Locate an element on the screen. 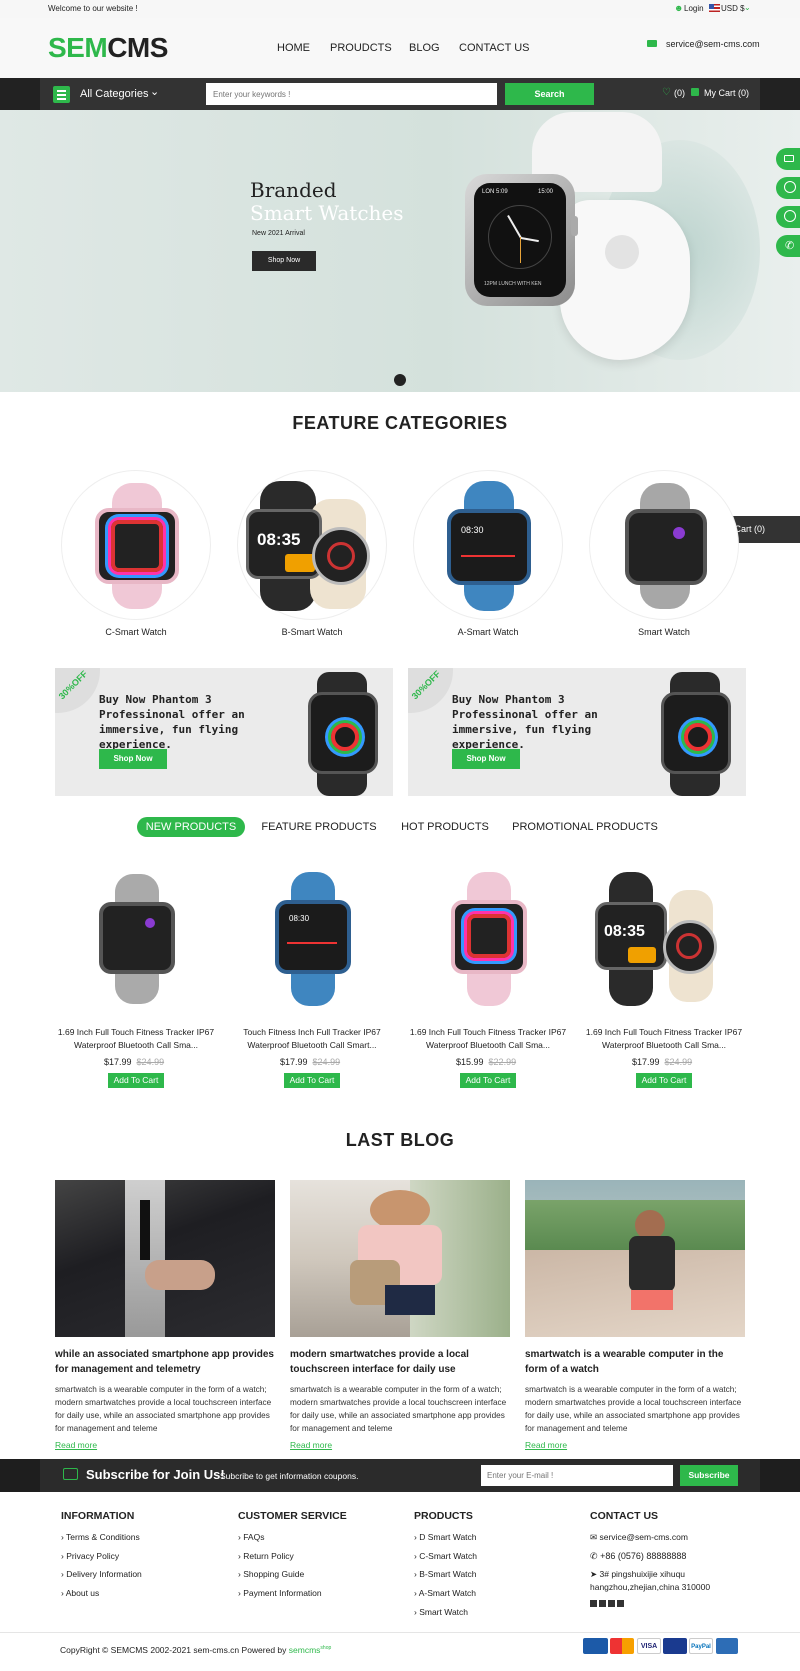 The image size is (800, 1671). product-3-add-to-cart: Add To Cart is located at coordinates (488, 1080).